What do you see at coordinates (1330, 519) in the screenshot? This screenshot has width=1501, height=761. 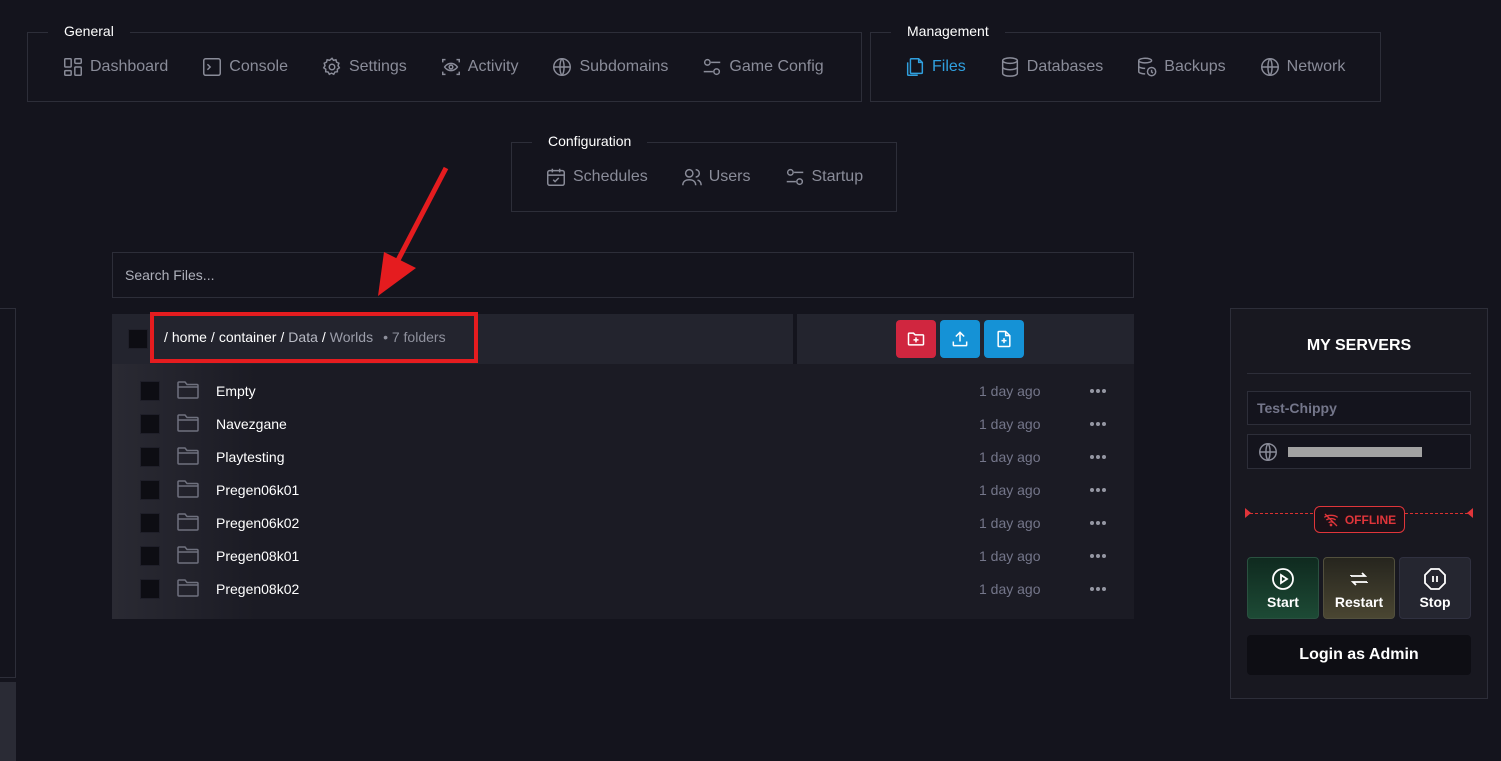 I see `wifi-off-icon` at bounding box center [1330, 519].